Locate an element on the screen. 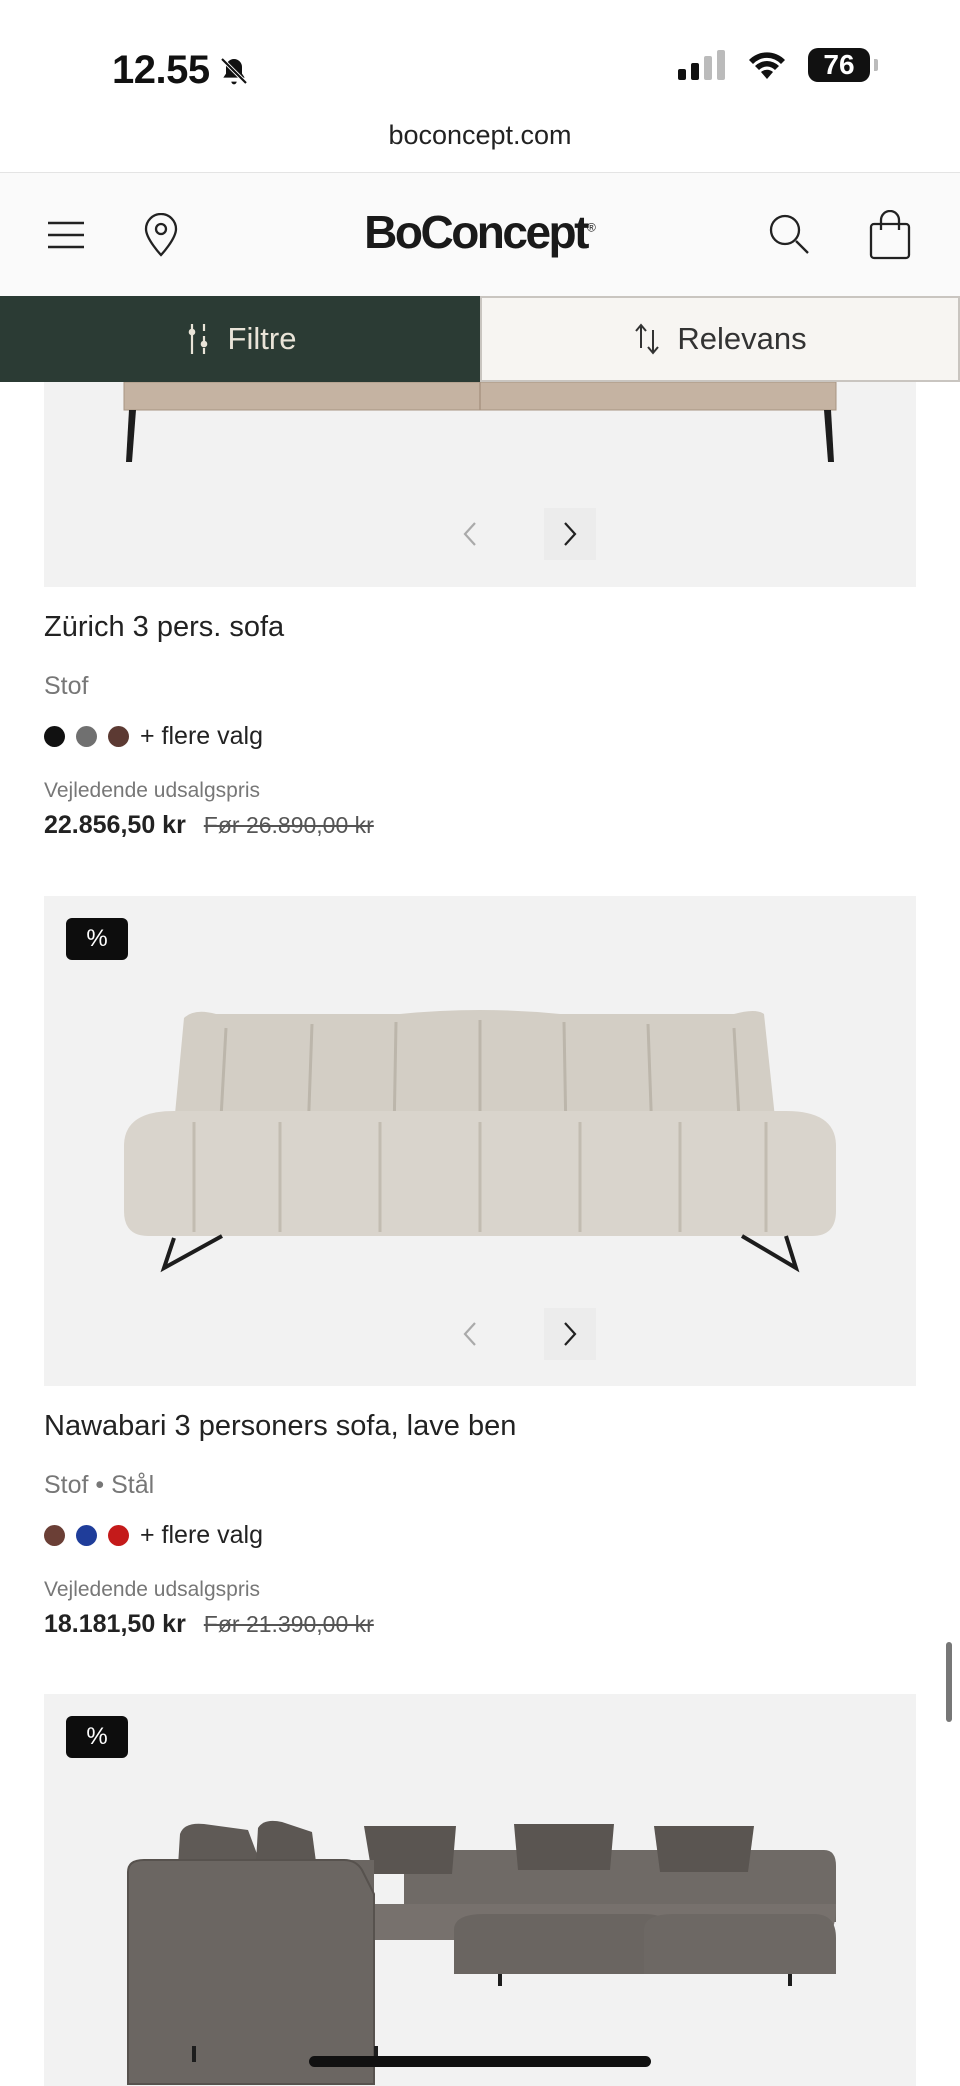  logo-mark: ® is located at coordinates (591, 227).